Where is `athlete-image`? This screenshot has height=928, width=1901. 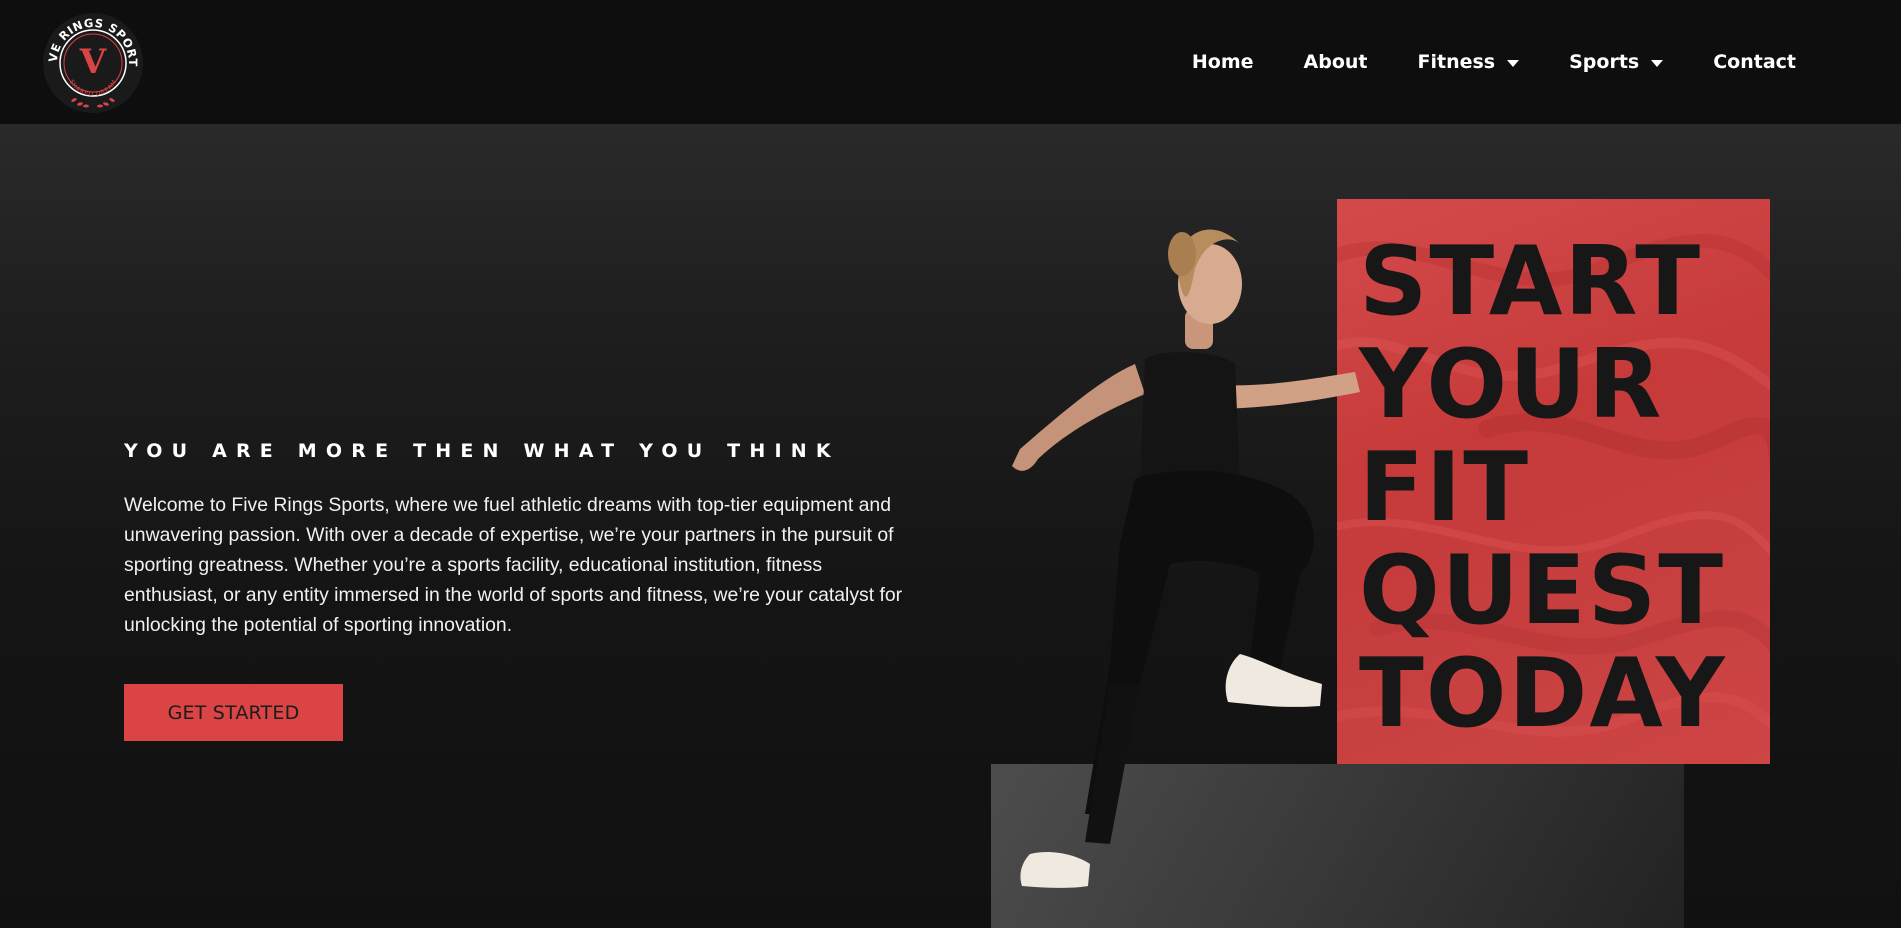
athlete-image is located at coordinates (1186, 558).